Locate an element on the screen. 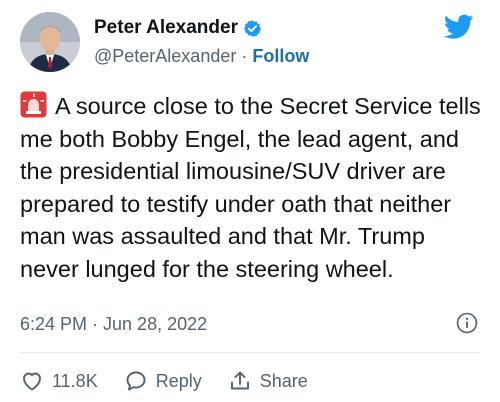 The width and height of the screenshot is (500, 402). share-button: Share is located at coordinates (268, 381).